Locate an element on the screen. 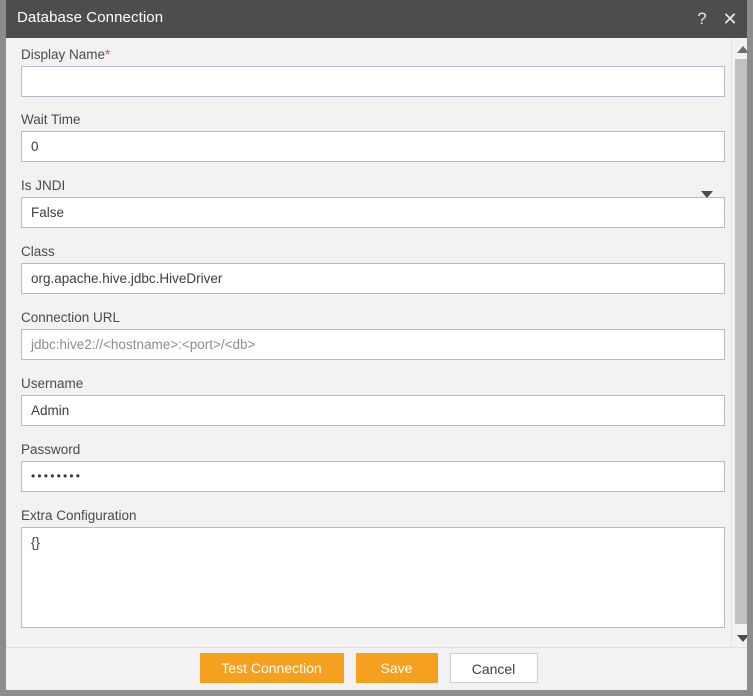 Image resolution: width=753 pixels, height=696 pixels. label-display-name: Display Name* is located at coordinates (66, 54).